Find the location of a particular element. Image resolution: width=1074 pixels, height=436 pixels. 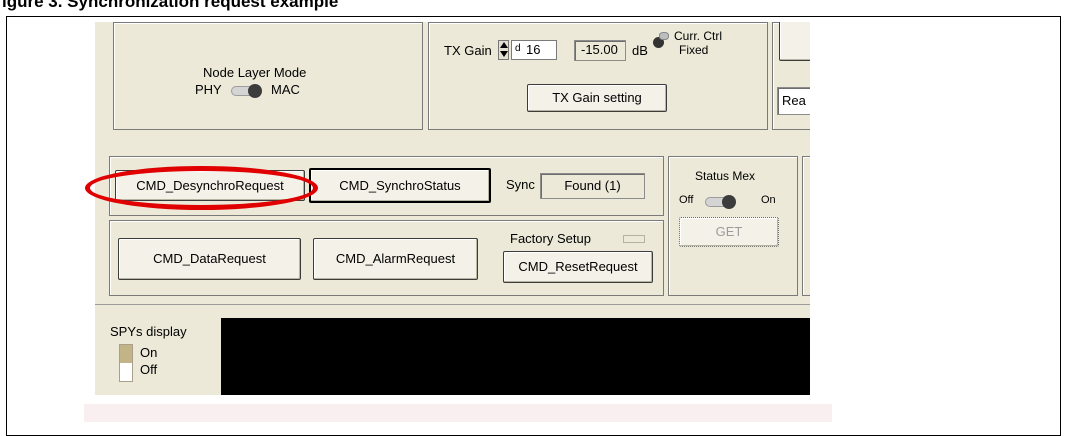

spy-console-screen is located at coordinates (515, 356).